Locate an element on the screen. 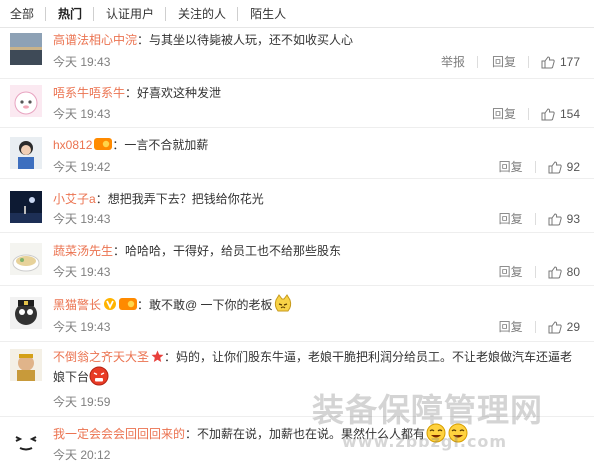 This screenshot has height=467, width=594. username-link: 我一定会会会回回回来的 is located at coordinates (119, 434).